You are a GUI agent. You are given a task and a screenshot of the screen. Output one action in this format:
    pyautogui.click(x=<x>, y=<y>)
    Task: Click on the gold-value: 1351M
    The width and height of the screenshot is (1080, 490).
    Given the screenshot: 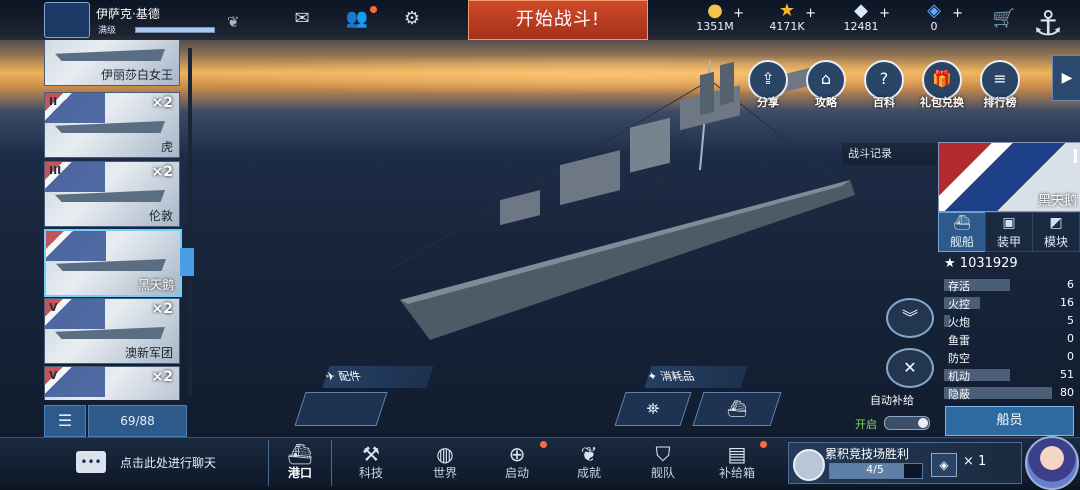 What is the action you would take?
    pyautogui.click(x=715, y=26)
    